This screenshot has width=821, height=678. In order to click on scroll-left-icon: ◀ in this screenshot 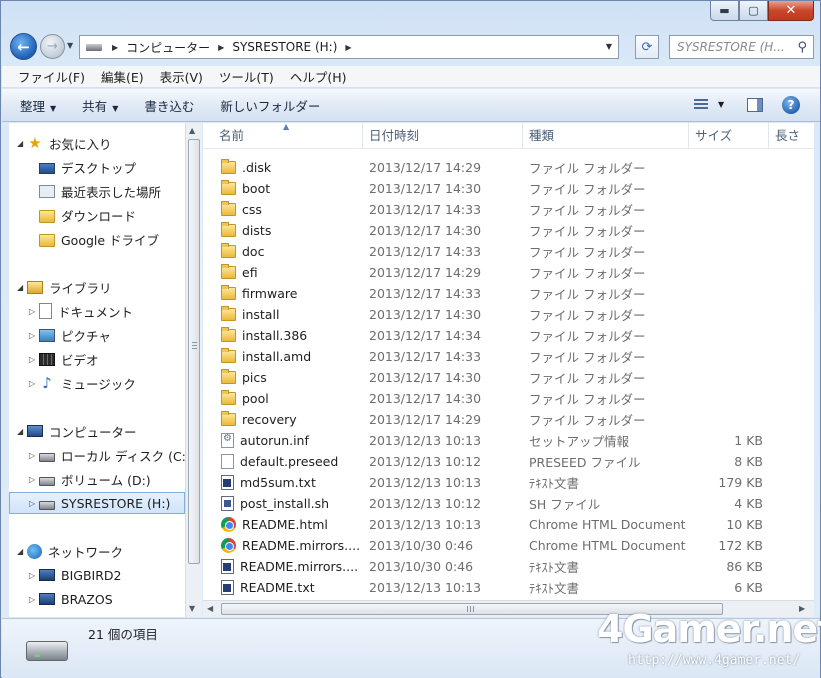, I will do `click(210, 608)`.